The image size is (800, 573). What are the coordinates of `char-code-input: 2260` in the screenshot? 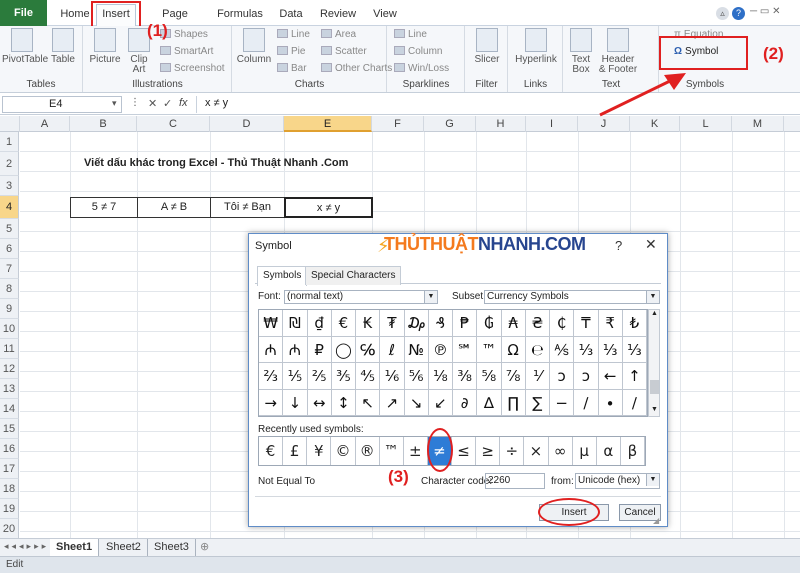 It's located at (515, 481).